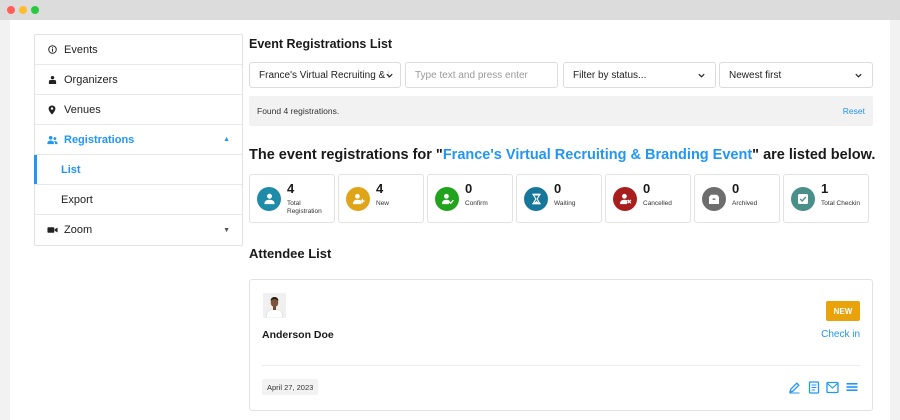  I want to click on stat-archived: 0 Archived, so click(737, 198).